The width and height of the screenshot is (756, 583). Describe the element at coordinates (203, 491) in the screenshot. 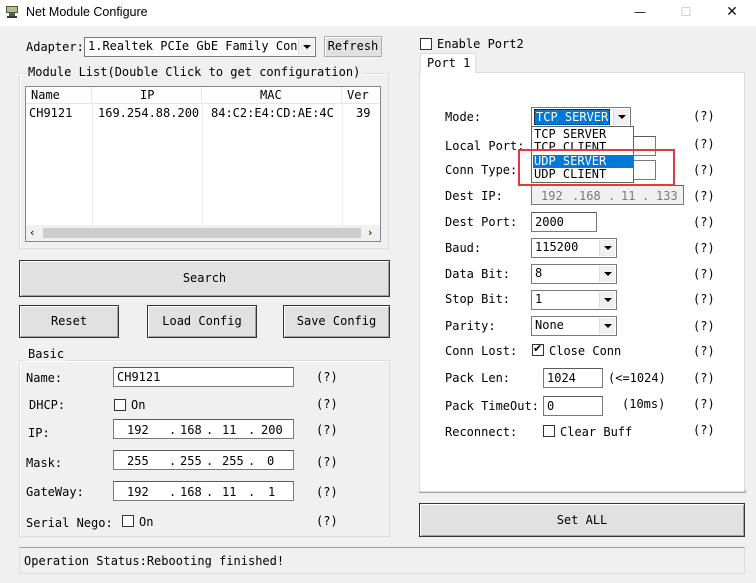

I see `gateway-field: 192 . 168 . 11 . 1` at that location.